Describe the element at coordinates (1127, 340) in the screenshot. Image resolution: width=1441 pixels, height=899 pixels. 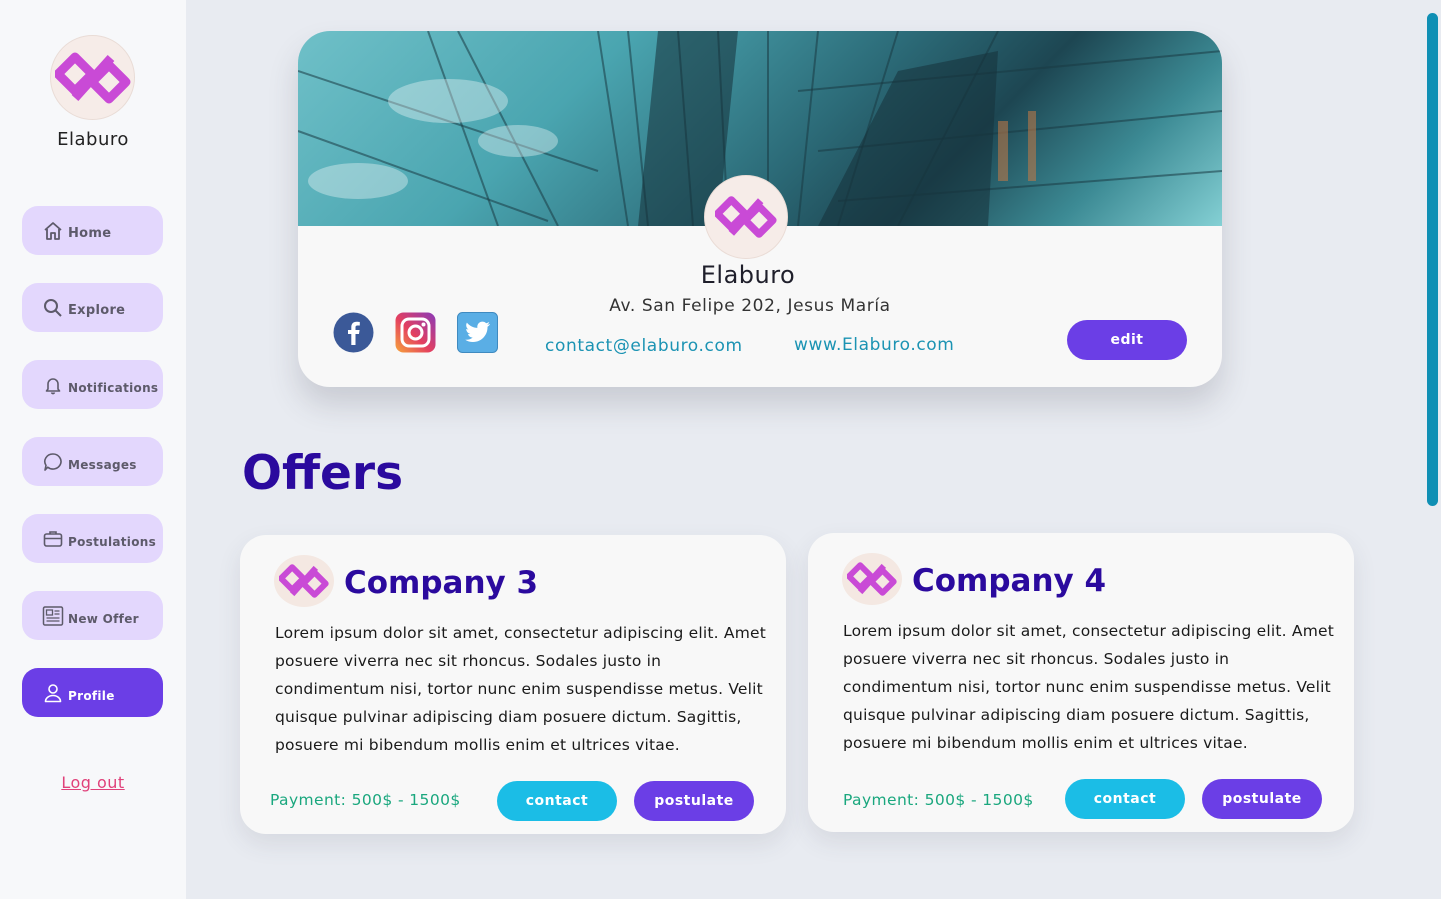
I see `edit-button: edit` at that location.